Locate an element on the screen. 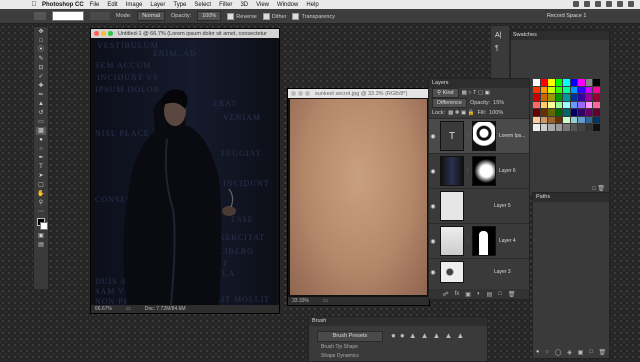  zoom-tool-icon: ⚲ is located at coordinates (41, 203).